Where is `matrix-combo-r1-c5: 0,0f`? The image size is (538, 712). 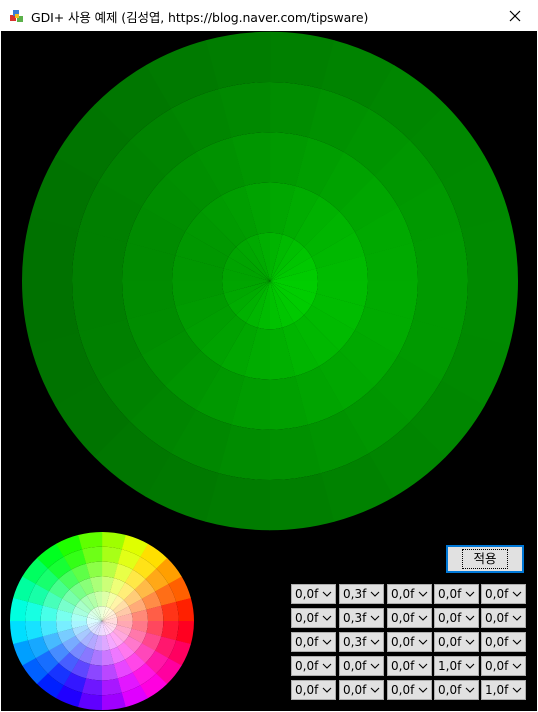
matrix-combo-r1-c5: 0,0f is located at coordinates (503, 594).